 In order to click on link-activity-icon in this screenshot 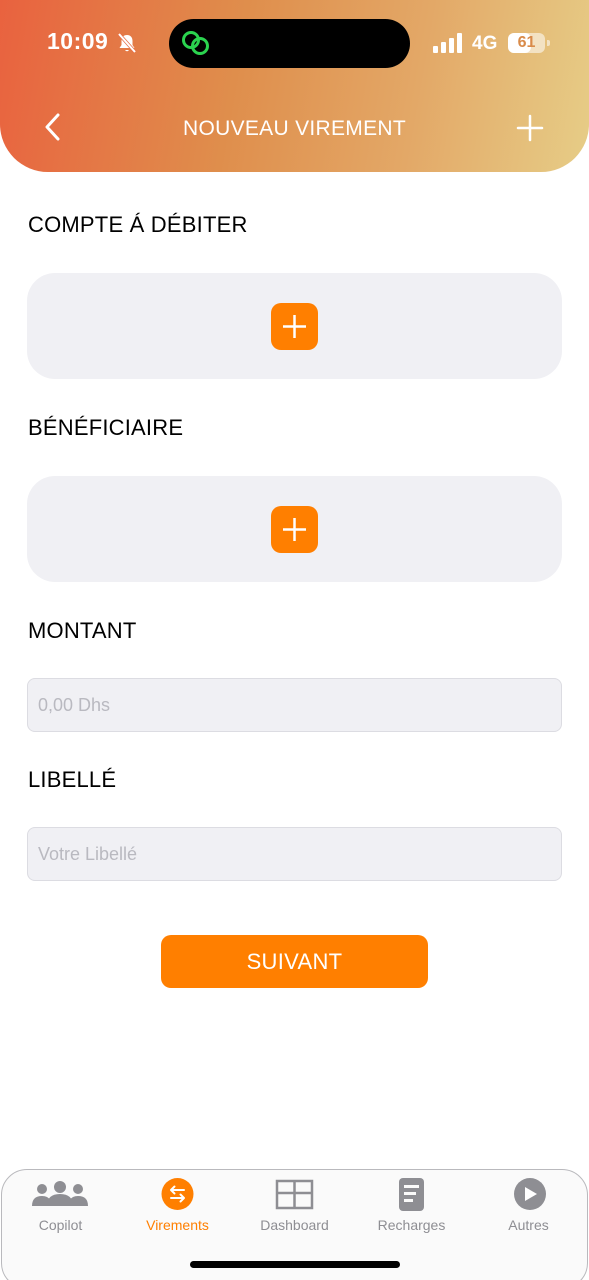, I will do `click(195, 43)`.